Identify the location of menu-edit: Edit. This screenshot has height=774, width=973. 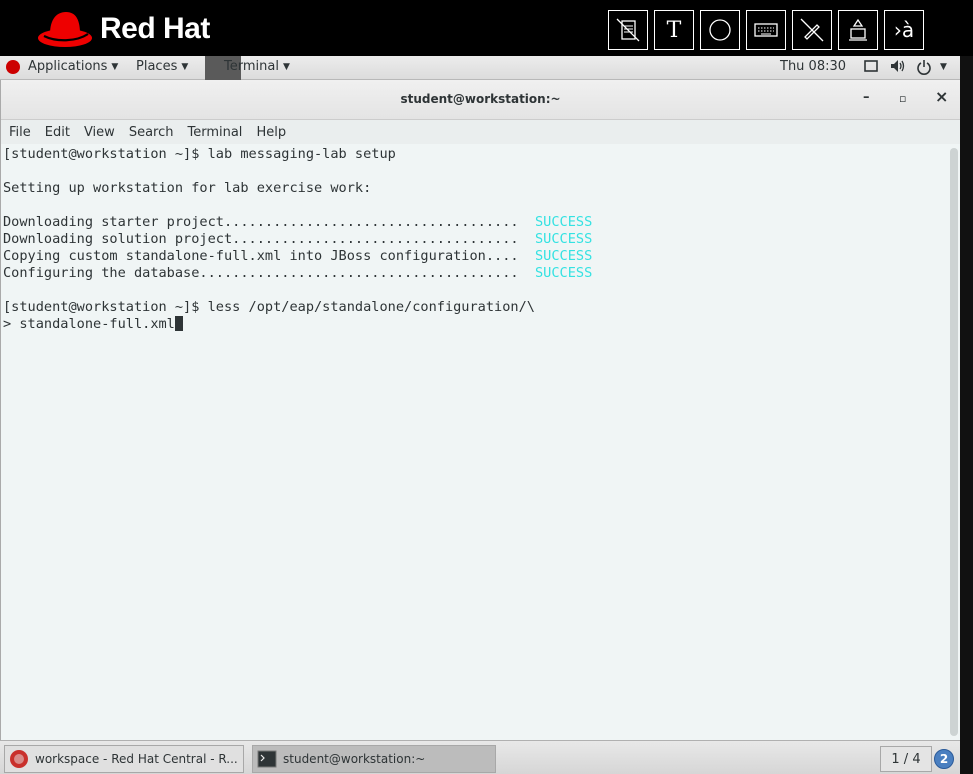
(57, 132).